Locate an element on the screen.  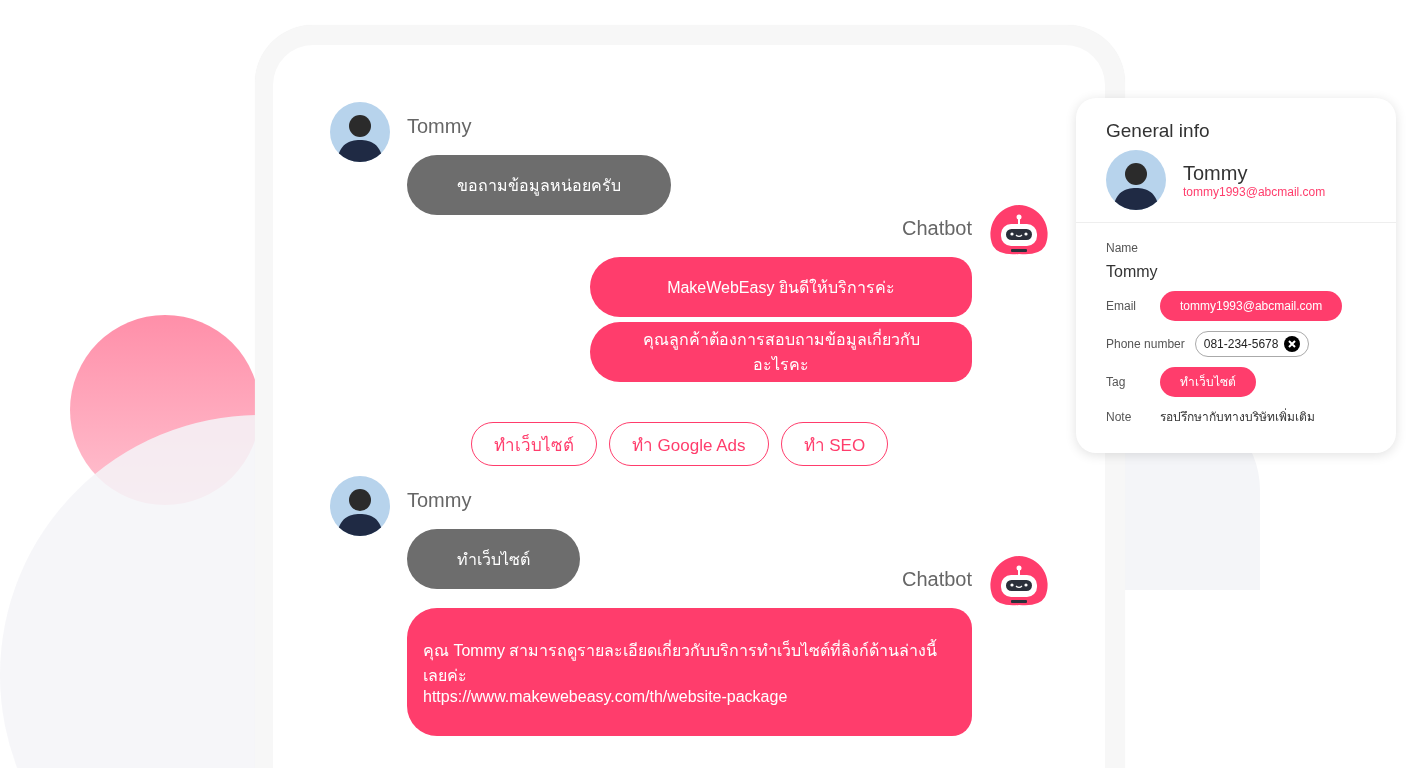
profile-email: tommy1993@abcmail.com is located at coordinates (1254, 191).